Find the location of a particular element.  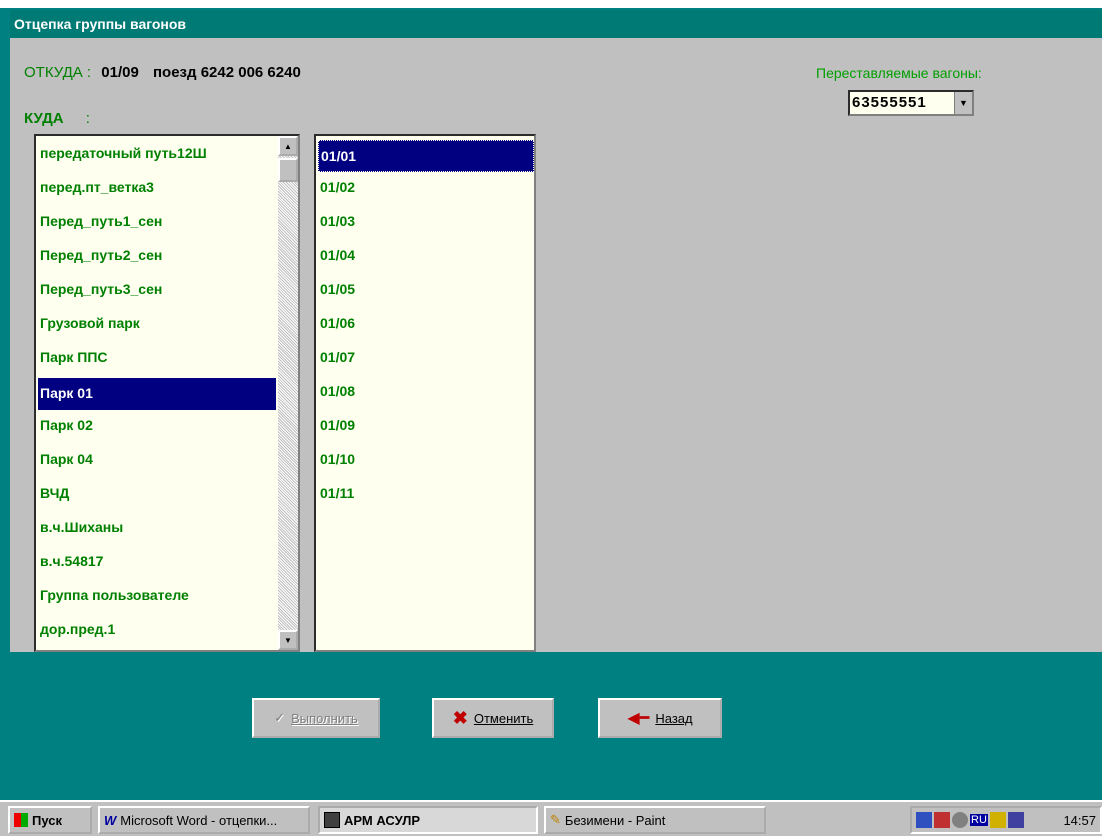

cross-icon: ✖ is located at coordinates (460, 717).